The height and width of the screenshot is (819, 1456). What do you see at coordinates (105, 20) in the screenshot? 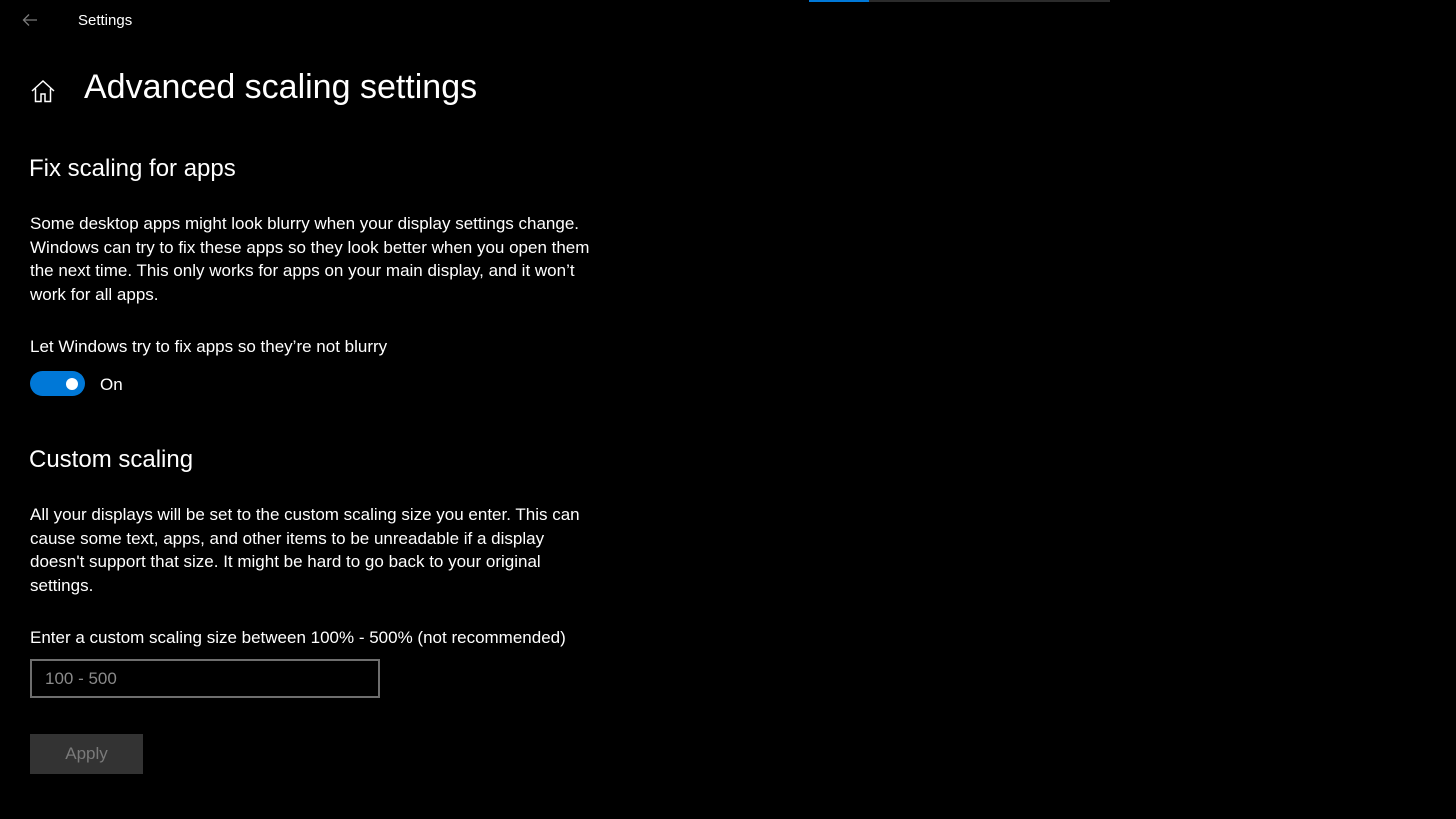
I see `app-title: Settings` at bounding box center [105, 20].